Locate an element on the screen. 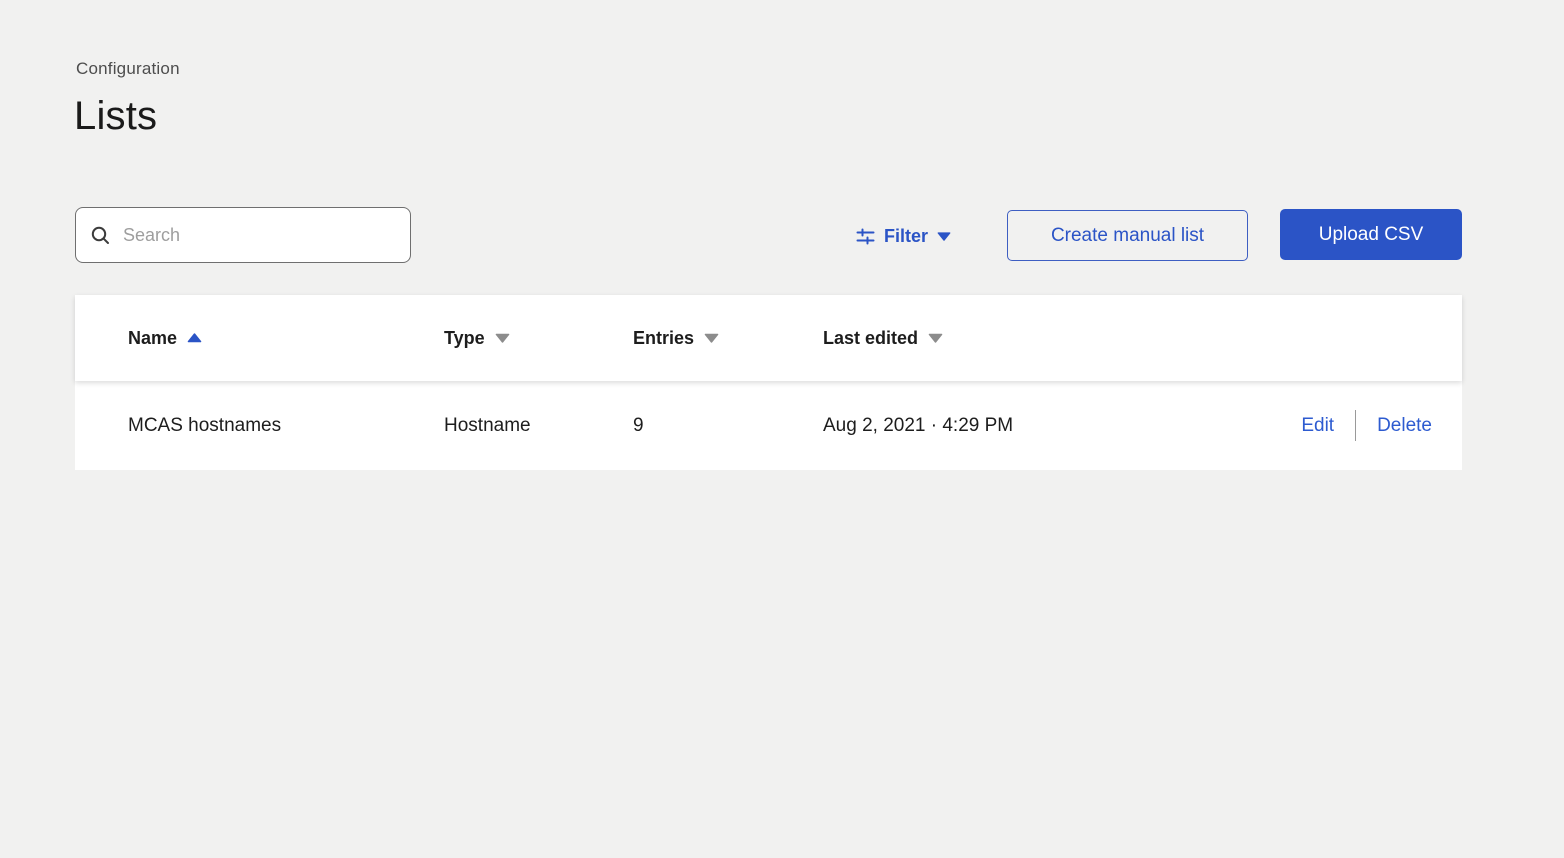 This screenshot has width=1564, height=858. column-header-type: Type is located at coordinates (538, 338).